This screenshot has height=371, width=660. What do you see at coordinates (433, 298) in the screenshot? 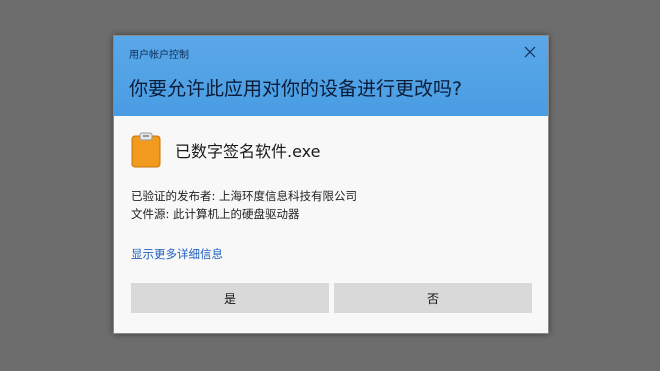
I see `no-button: 否` at bounding box center [433, 298].